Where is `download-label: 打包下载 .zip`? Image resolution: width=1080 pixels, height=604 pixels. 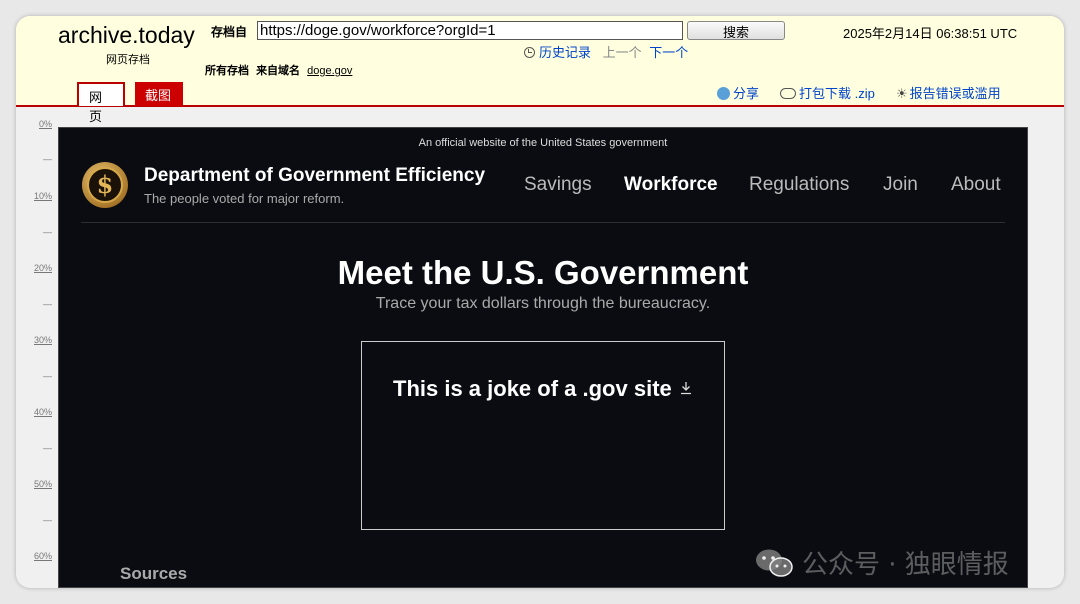 download-label: 打包下载 .zip is located at coordinates (837, 93).